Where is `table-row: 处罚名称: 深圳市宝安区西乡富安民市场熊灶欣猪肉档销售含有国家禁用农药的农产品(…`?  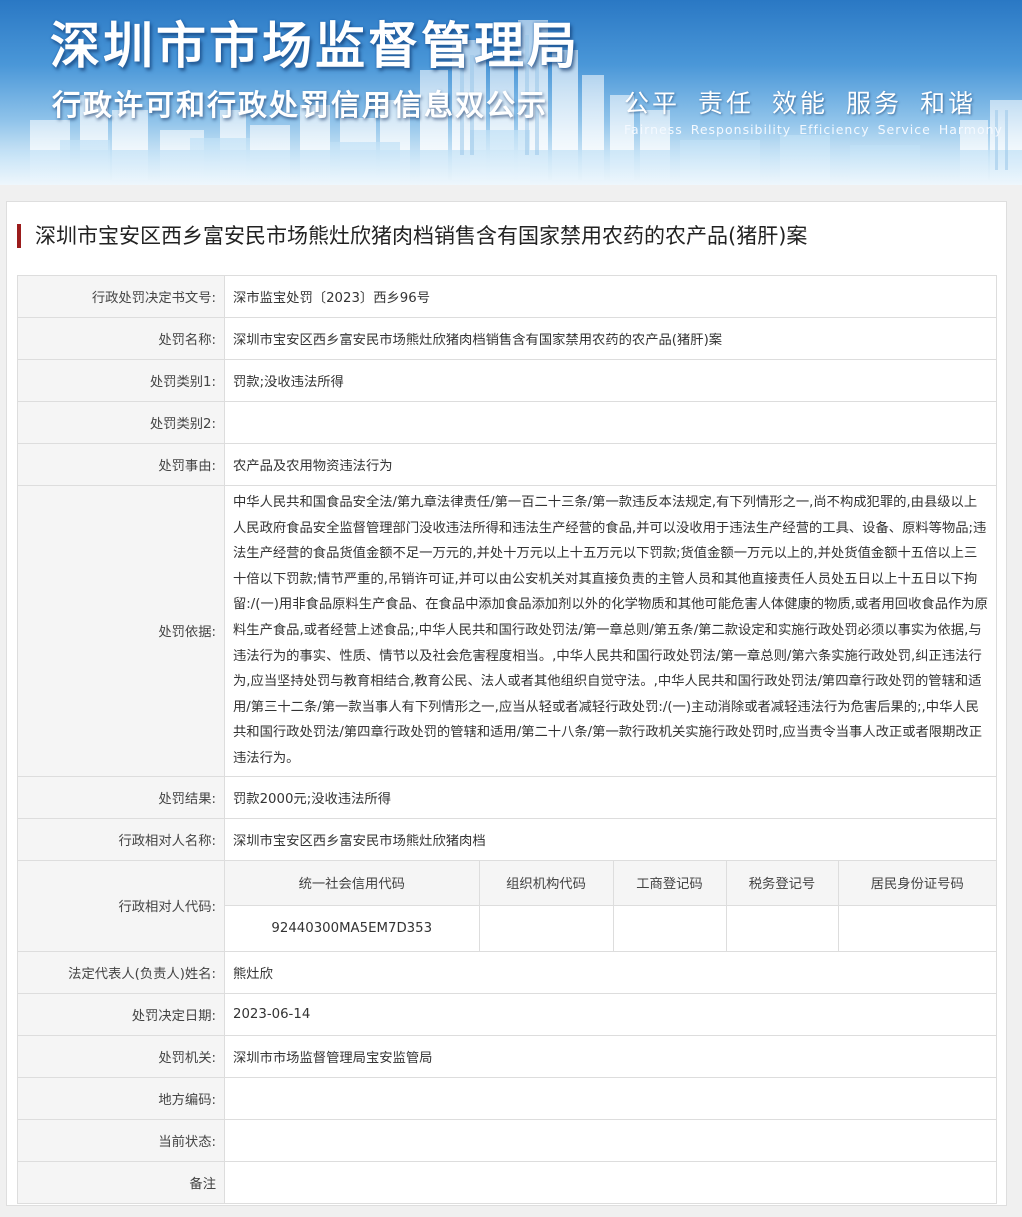
table-row: 处罚名称: 深圳市宝安区西乡富安民市场熊灶欣猪肉档销售含有国家禁用农药的农产品(… is located at coordinates (507, 338).